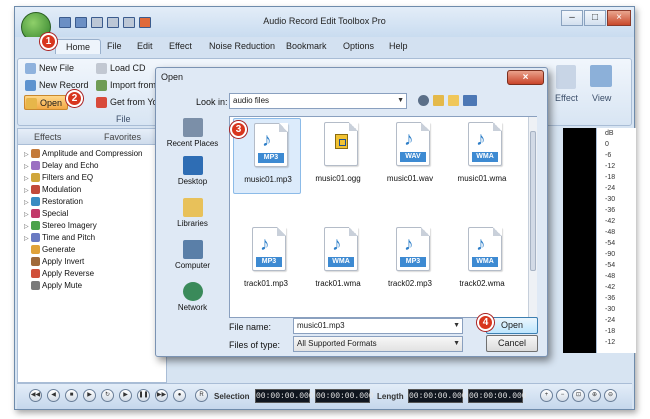  I want to click on get-from-youtube-button: Get from Yo, so click(126, 102).